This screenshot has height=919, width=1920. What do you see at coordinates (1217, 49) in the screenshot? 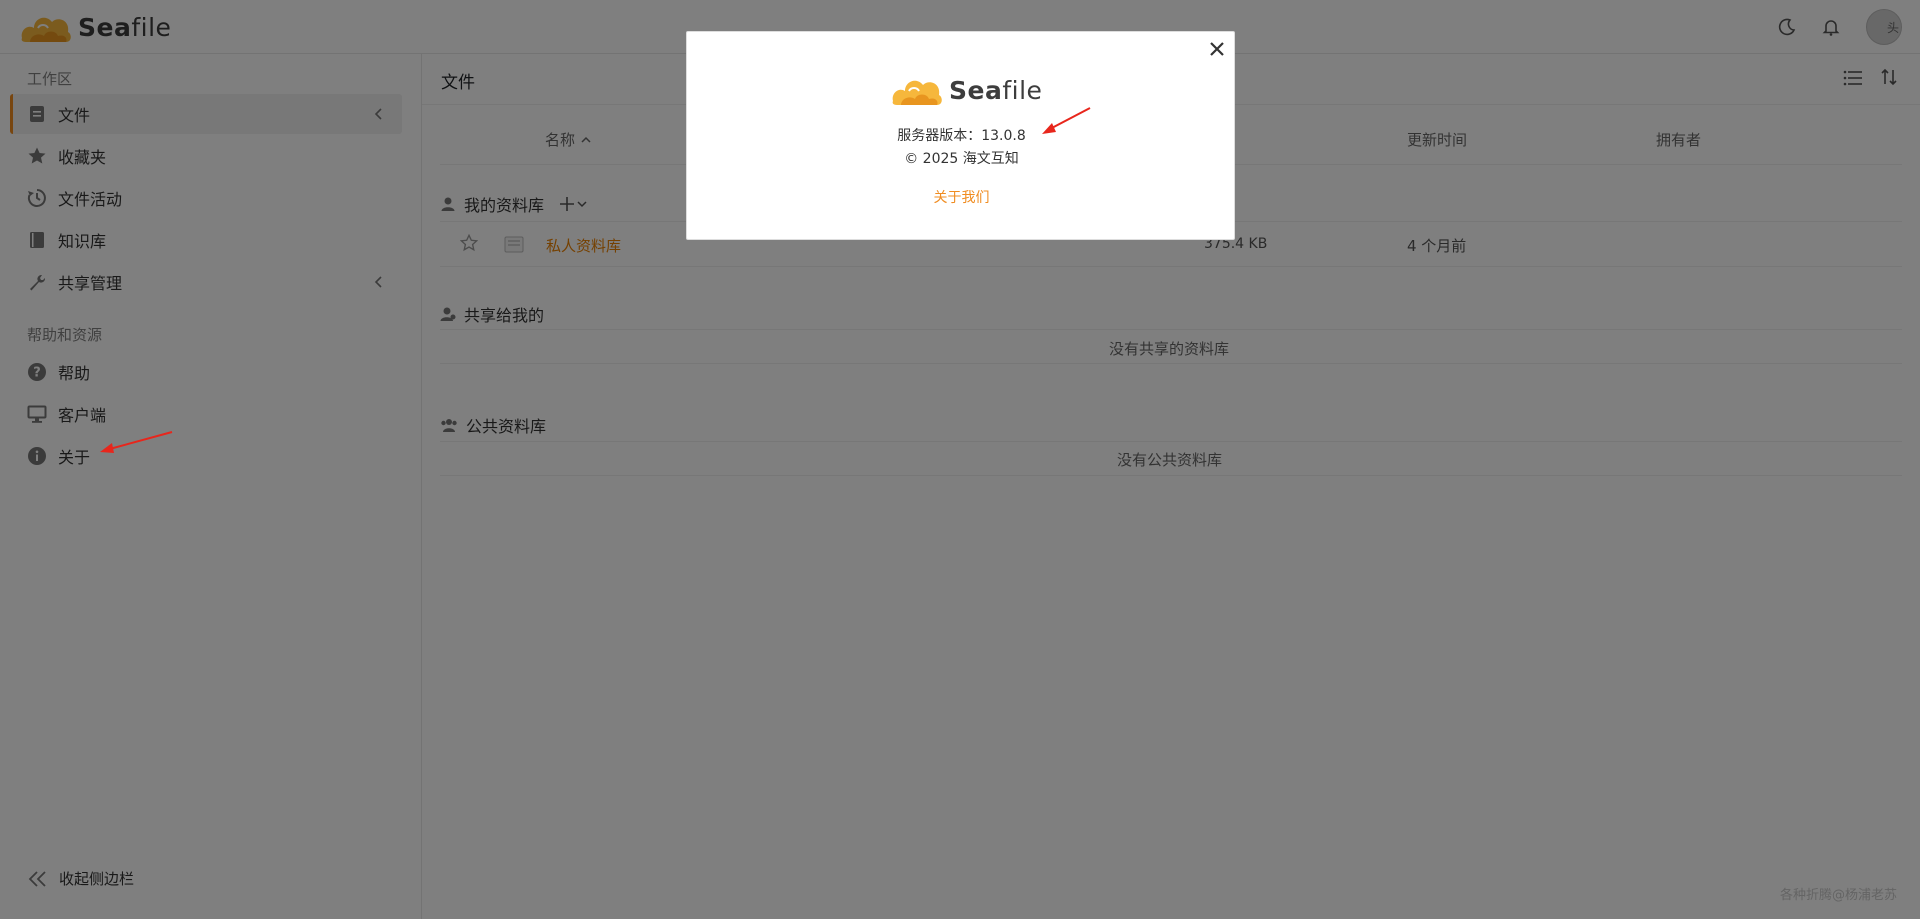
I see `close-icon` at bounding box center [1217, 49].